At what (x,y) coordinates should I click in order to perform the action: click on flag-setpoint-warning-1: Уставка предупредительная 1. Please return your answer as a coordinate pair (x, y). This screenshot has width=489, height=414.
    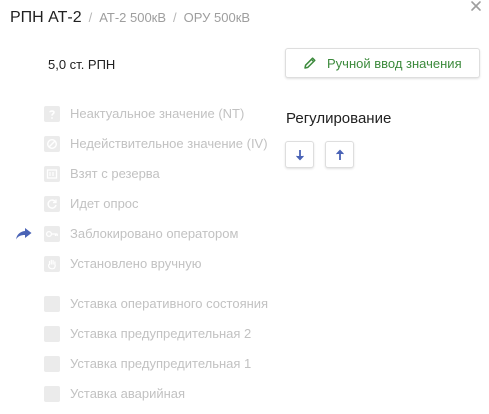
    Looking at the image, I should click on (140, 364).